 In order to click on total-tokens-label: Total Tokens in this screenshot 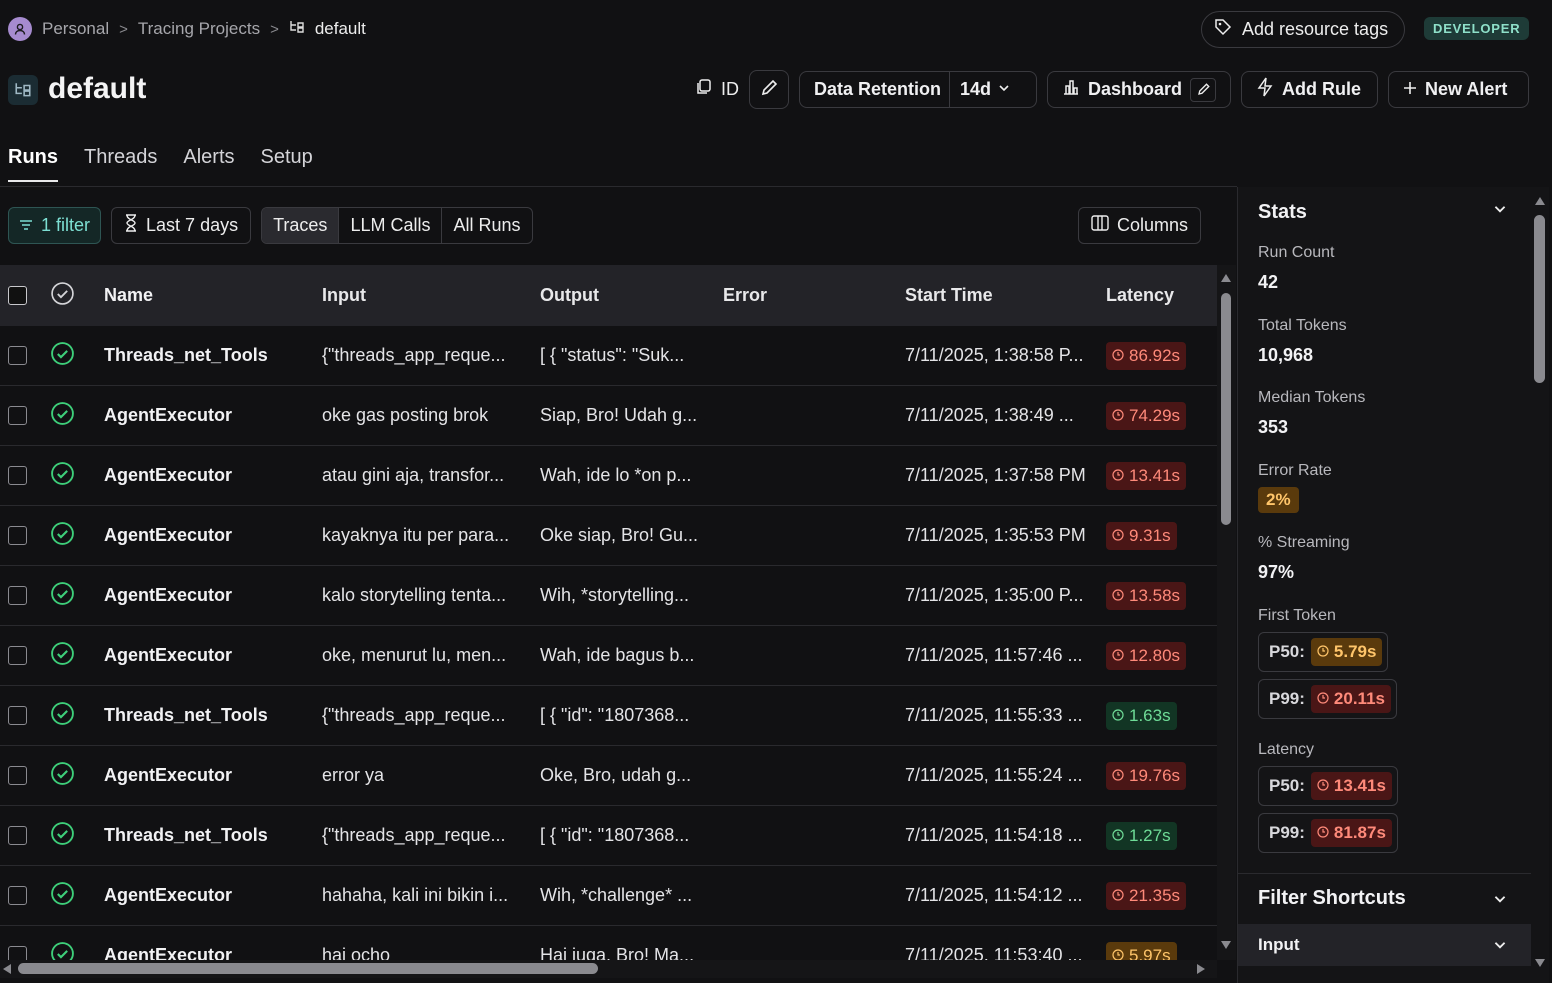, I will do `click(1302, 325)`.